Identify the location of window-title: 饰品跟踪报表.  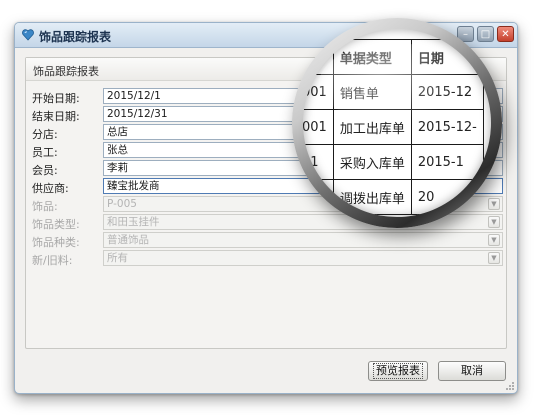
(75, 37).